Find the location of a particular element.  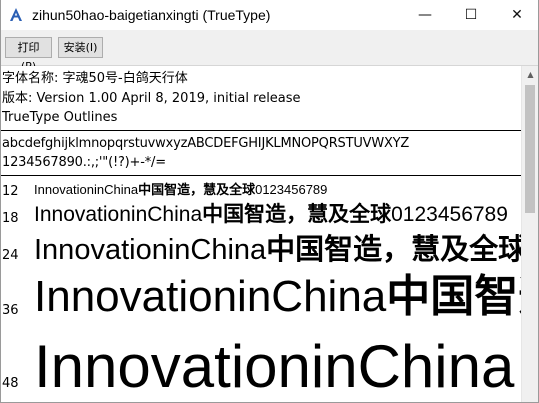

maximize-button: ☐ is located at coordinates (471, 15).